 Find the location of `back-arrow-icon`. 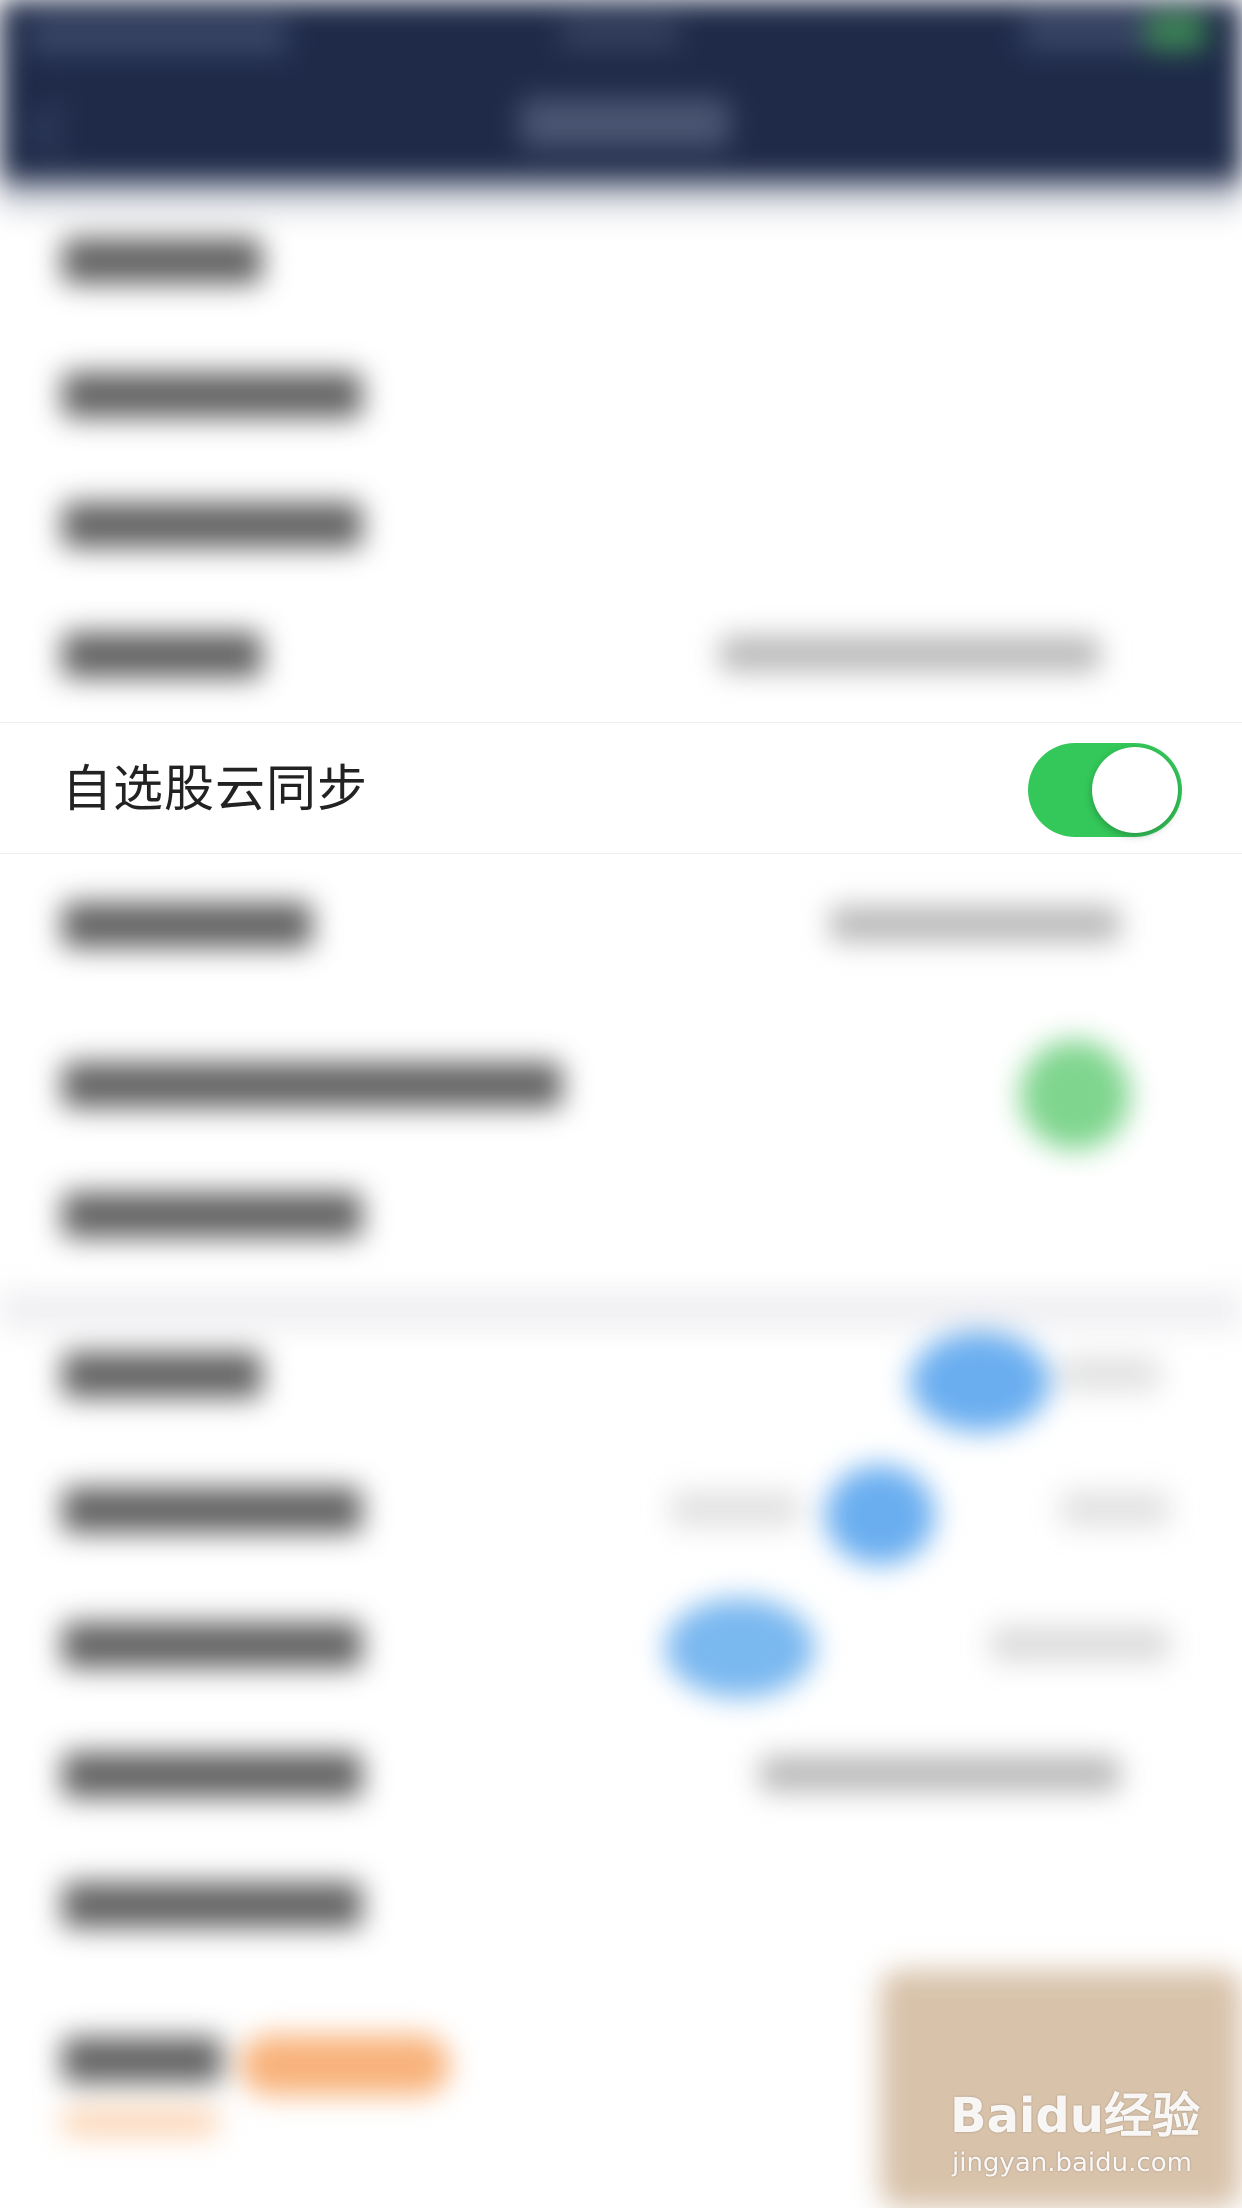

back-arrow-icon is located at coordinates (60, 130).